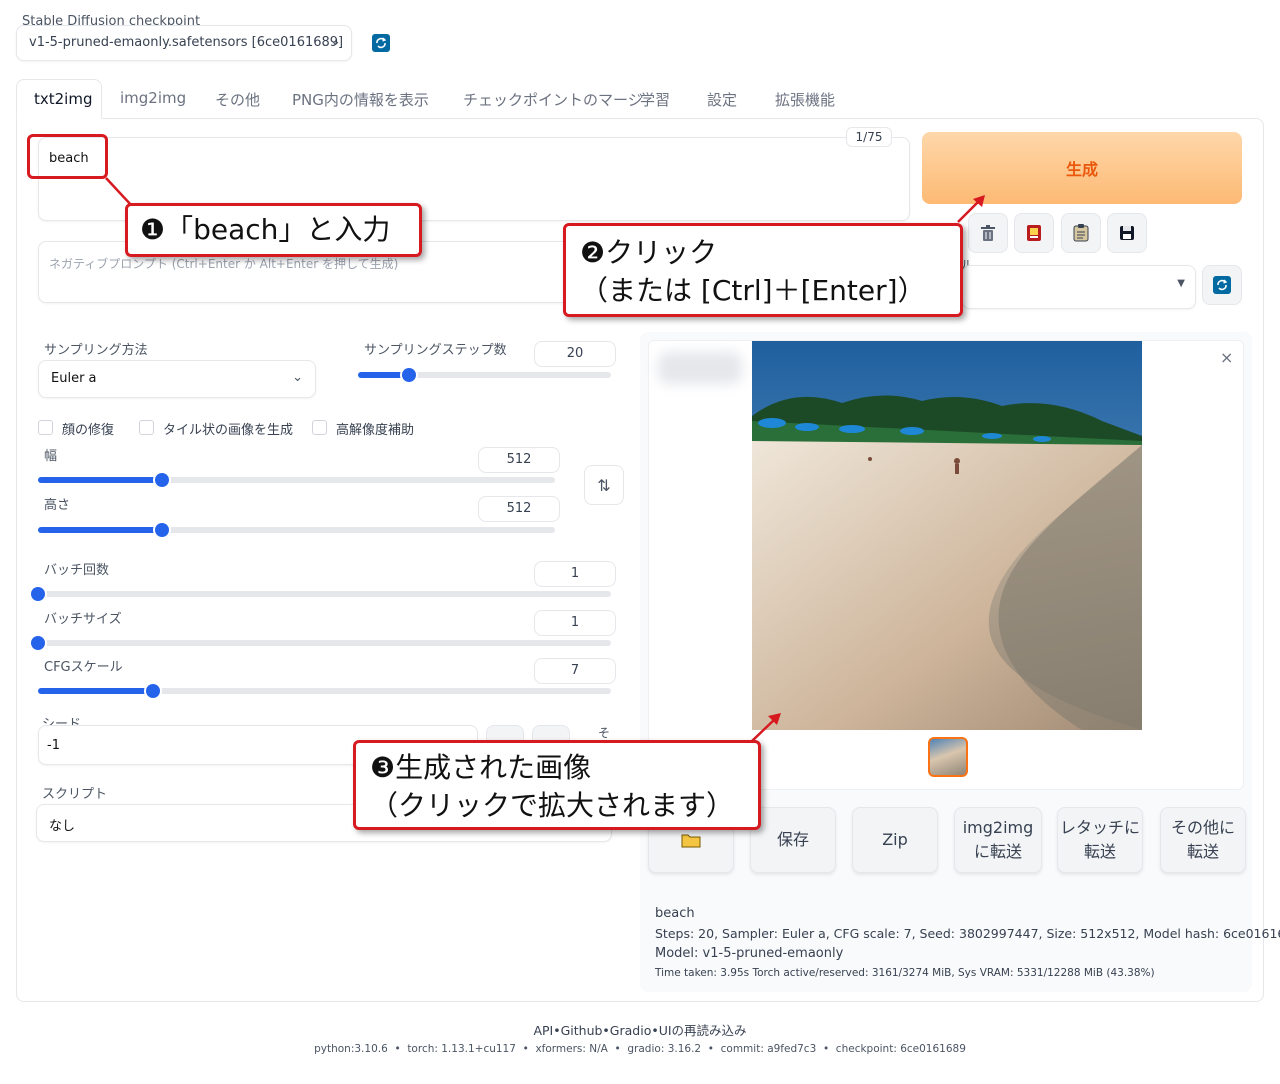 The height and width of the screenshot is (1084, 1280). What do you see at coordinates (753, 290) in the screenshot?
I see `annotation-step2-line2: （または [Ctrl]＋[Enter]）` at bounding box center [753, 290].